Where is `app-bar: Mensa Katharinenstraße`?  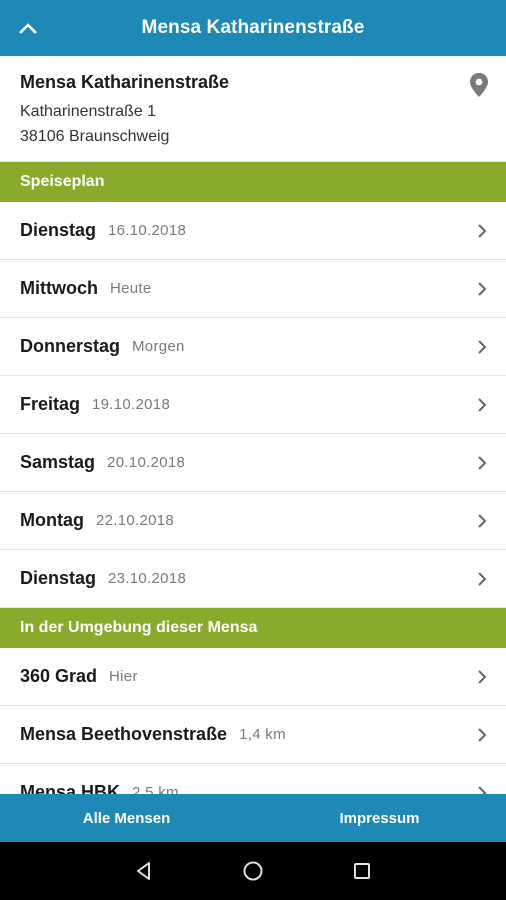
app-bar: Mensa Katharinenstraße is located at coordinates (253, 28).